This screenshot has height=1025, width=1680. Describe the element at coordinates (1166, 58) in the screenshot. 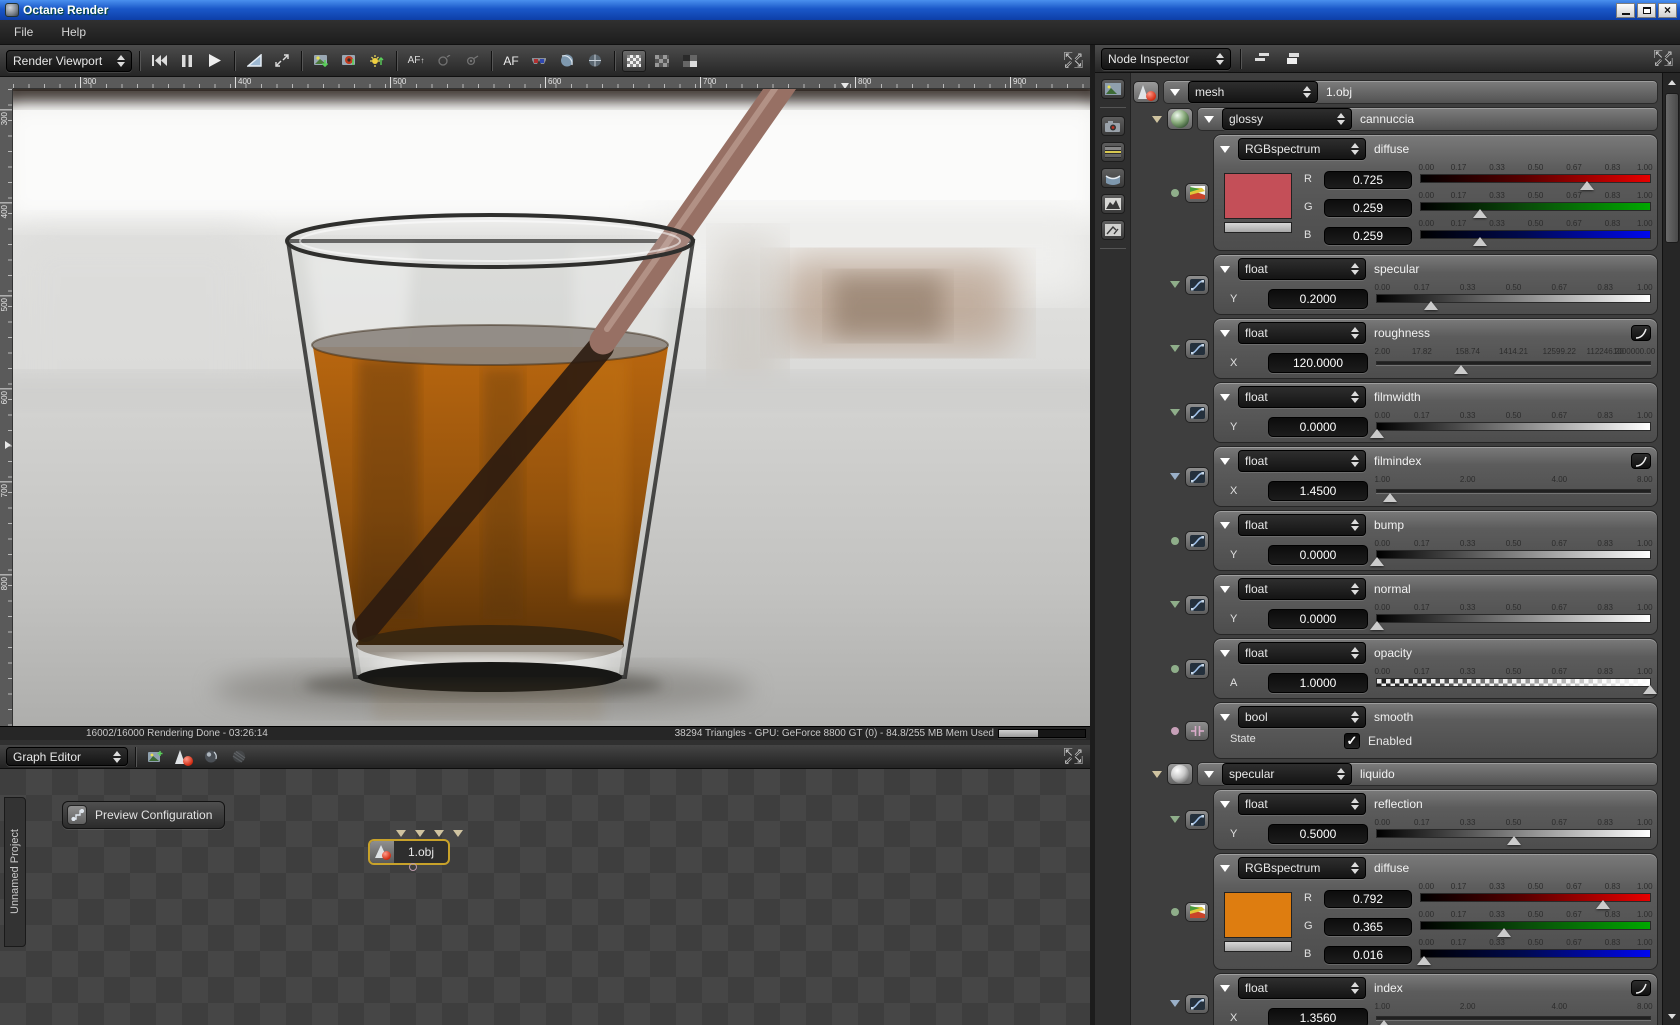

I see `node-inspector-selector-dropdown: Node Inspector` at that location.